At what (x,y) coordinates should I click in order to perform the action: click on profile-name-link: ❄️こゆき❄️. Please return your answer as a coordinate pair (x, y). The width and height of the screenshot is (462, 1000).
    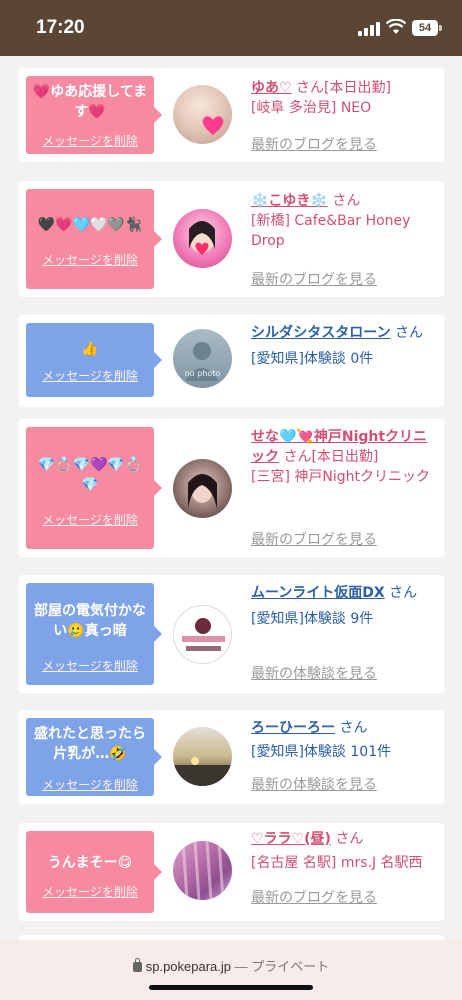
    Looking at the image, I should click on (289, 201).